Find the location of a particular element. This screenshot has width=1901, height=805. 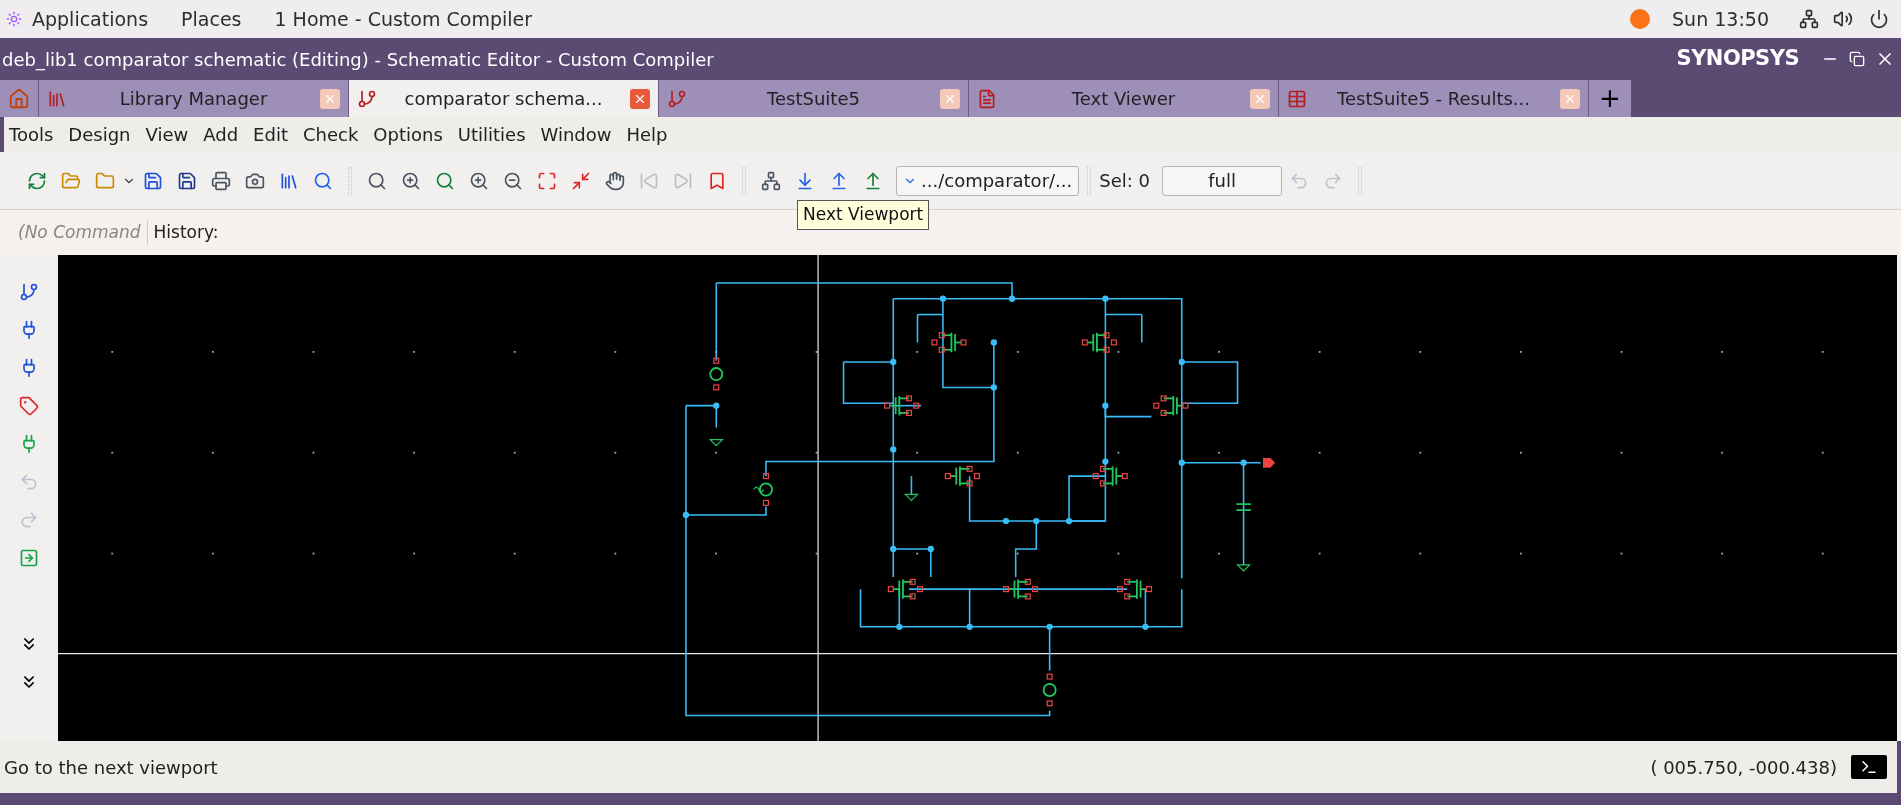

tab-label: Text Viewer is located at coordinates (1123, 99).